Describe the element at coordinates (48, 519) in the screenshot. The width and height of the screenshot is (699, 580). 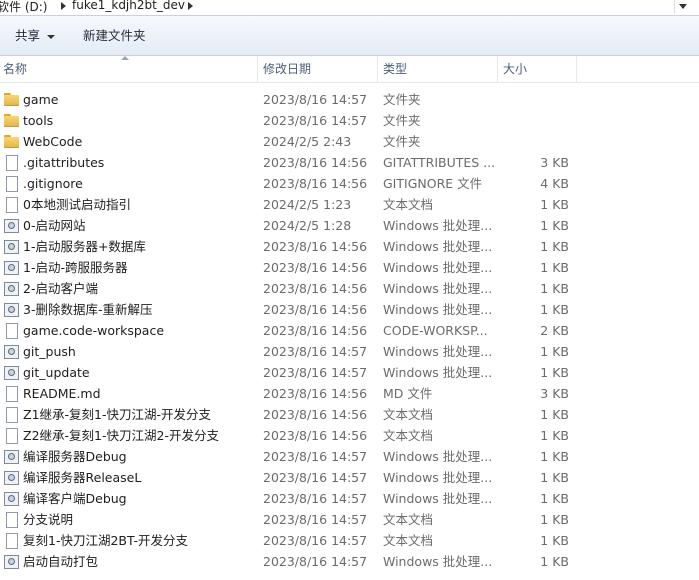
I see `file-name: 分支说明` at that location.